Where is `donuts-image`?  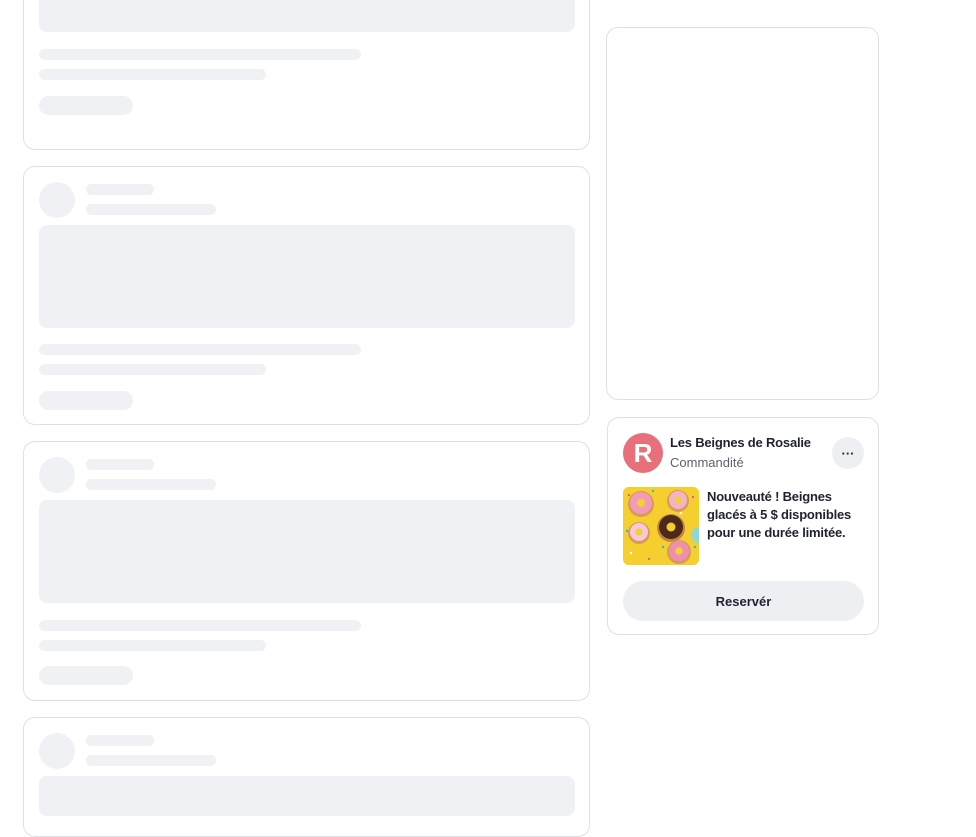
donuts-image is located at coordinates (661, 526).